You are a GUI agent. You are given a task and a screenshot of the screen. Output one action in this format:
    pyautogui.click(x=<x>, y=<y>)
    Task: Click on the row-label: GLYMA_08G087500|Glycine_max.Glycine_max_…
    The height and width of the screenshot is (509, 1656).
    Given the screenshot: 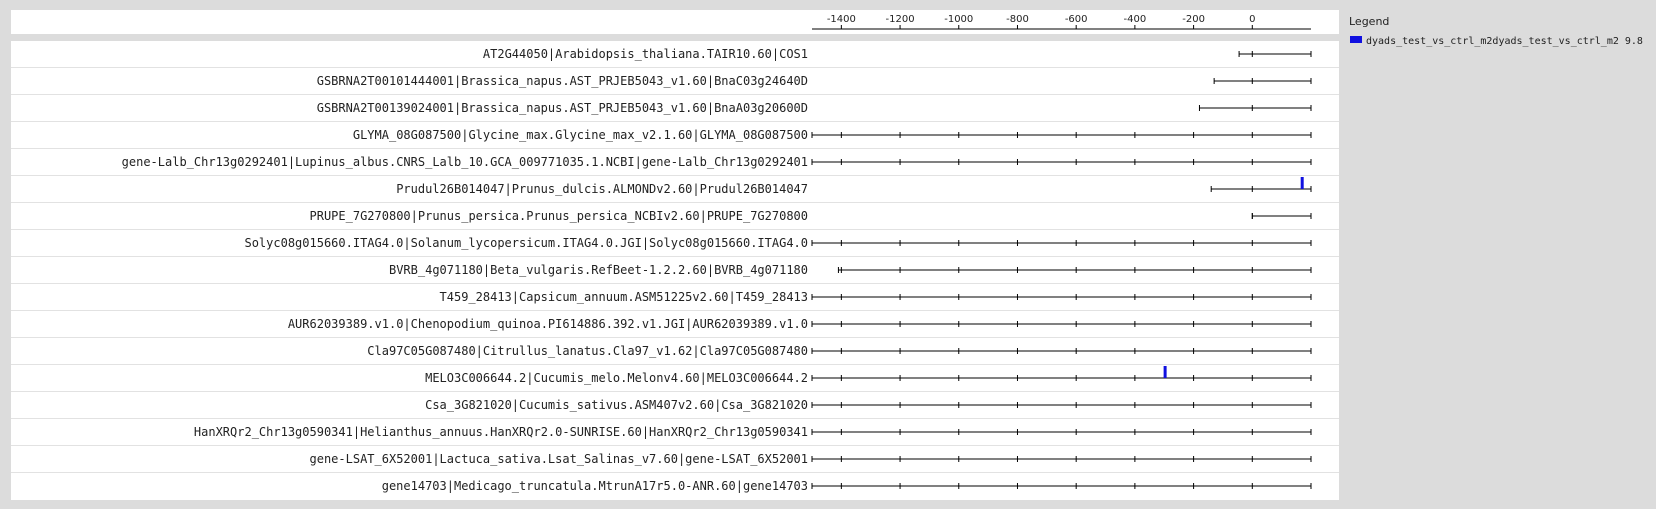 What is the action you would take?
    pyautogui.click(x=580, y=135)
    